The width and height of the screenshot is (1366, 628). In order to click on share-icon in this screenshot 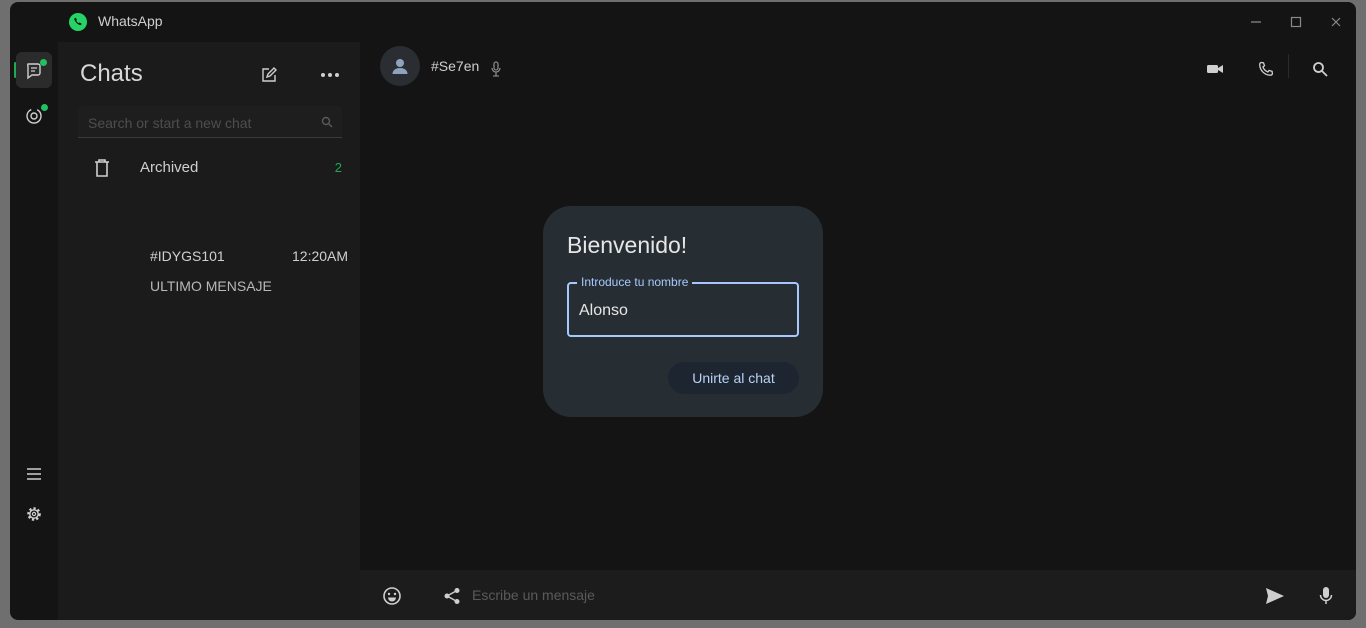, I will do `click(452, 596)`.